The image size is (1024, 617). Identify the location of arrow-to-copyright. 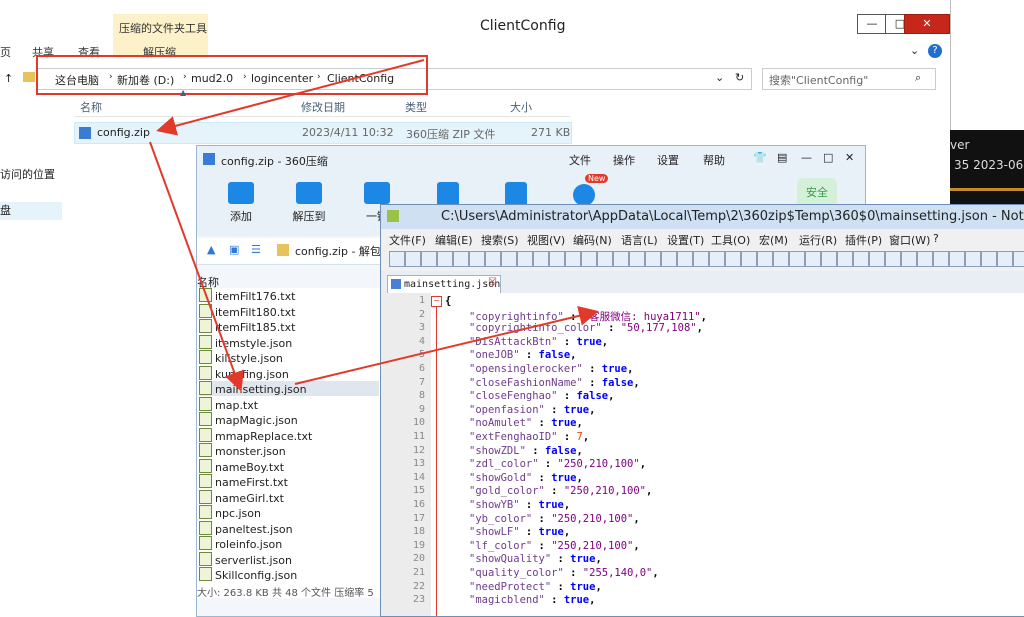
(446, 345).